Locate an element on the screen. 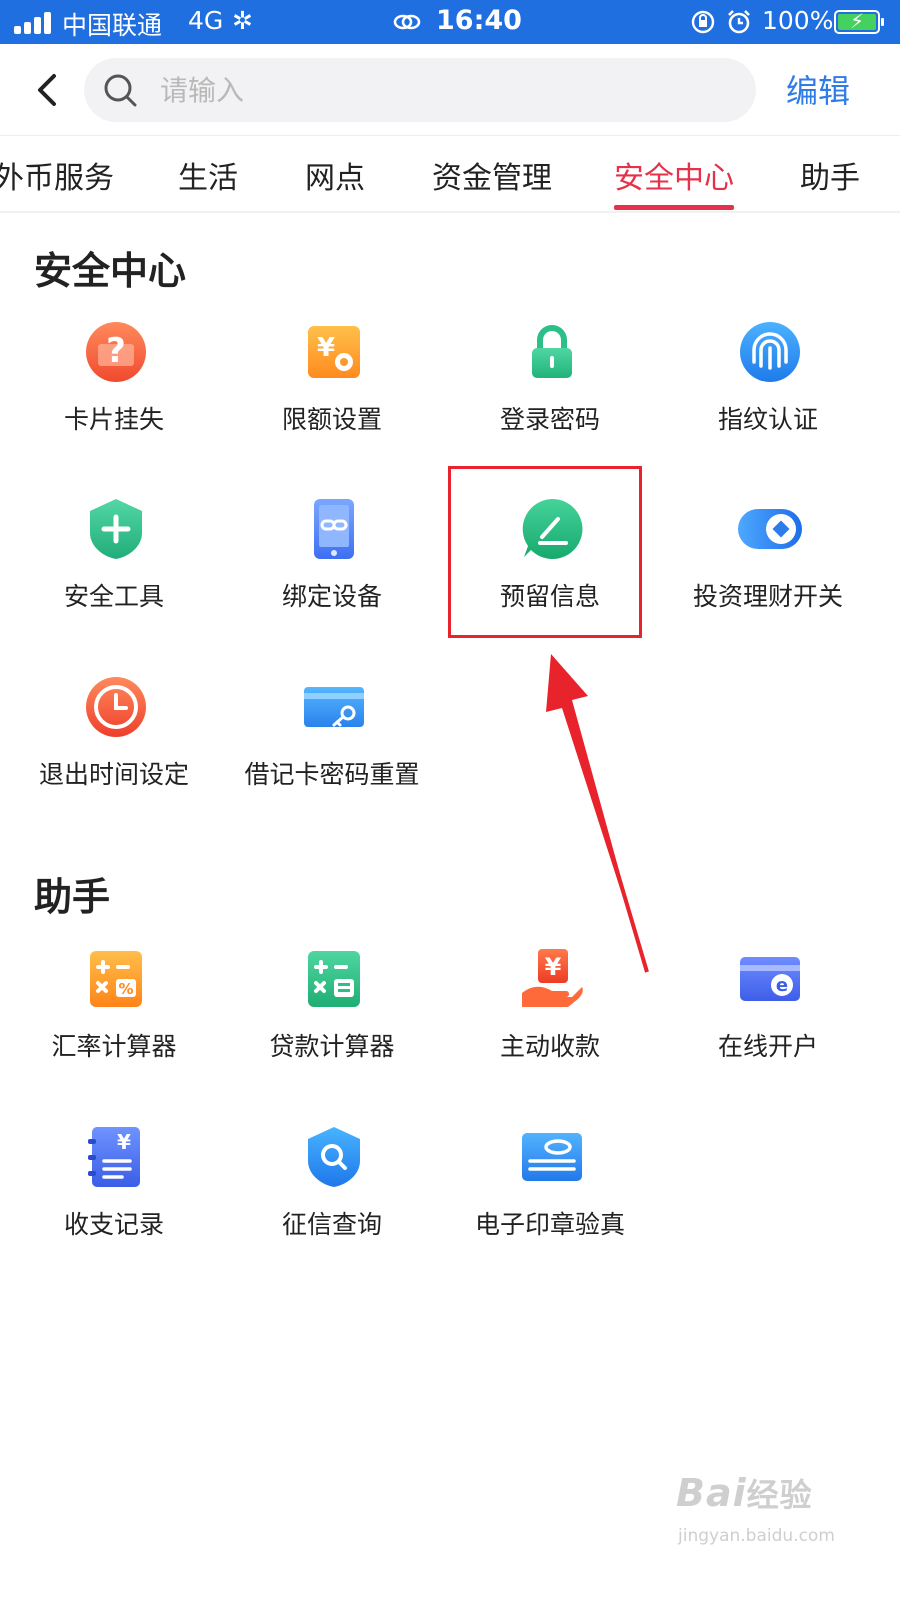 This screenshot has width=900, height=1600. card-e-icon: e is located at coordinates (770, 979).